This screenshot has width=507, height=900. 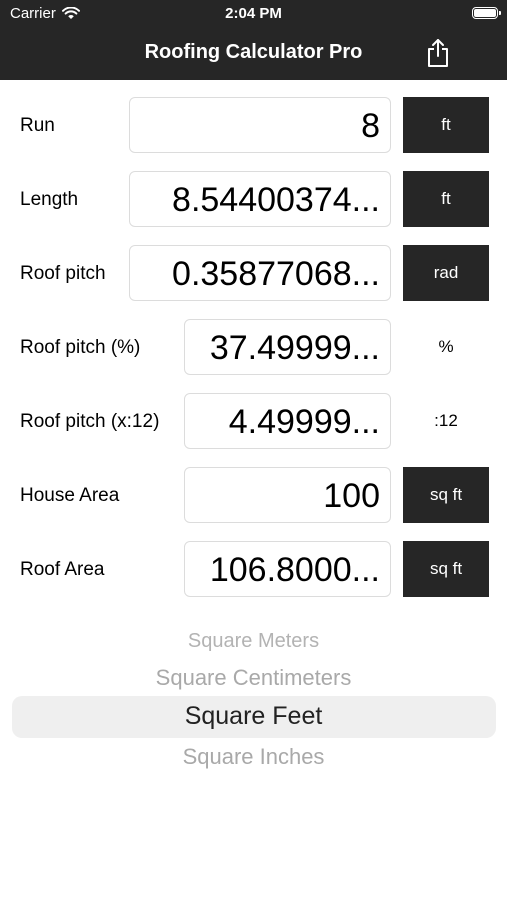 What do you see at coordinates (253, 641) in the screenshot?
I see `picker-item: Square Meters` at bounding box center [253, 641].